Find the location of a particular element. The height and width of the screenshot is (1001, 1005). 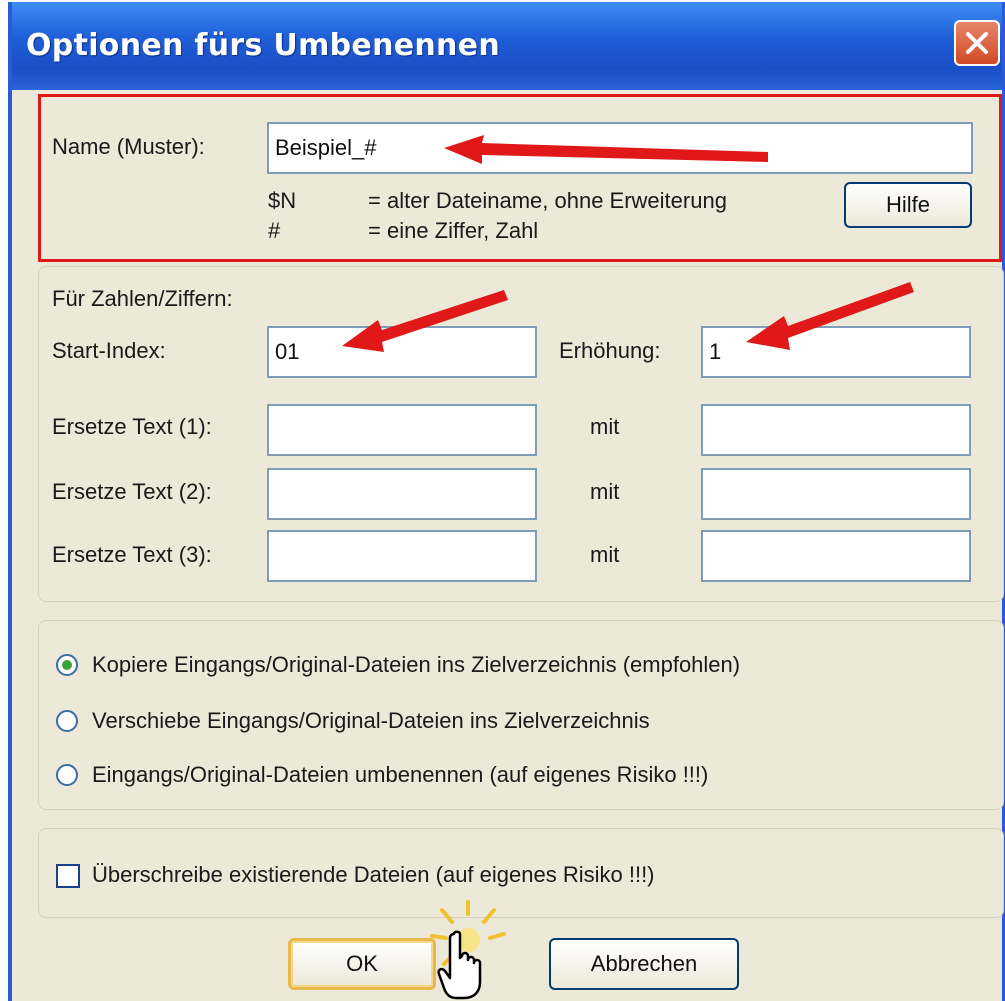

arrow-increment is located at coordinates (830, 316).